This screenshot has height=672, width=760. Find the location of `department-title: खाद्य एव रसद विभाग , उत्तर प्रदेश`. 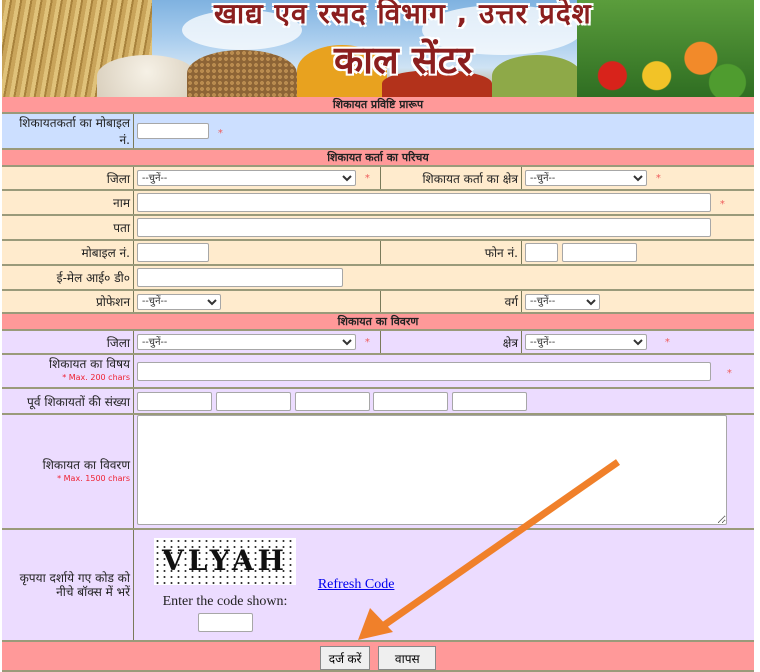

department-title: खाद्य एव रसद विभाग , उत्तर प्रदेश is located at coordinates (403, 15).